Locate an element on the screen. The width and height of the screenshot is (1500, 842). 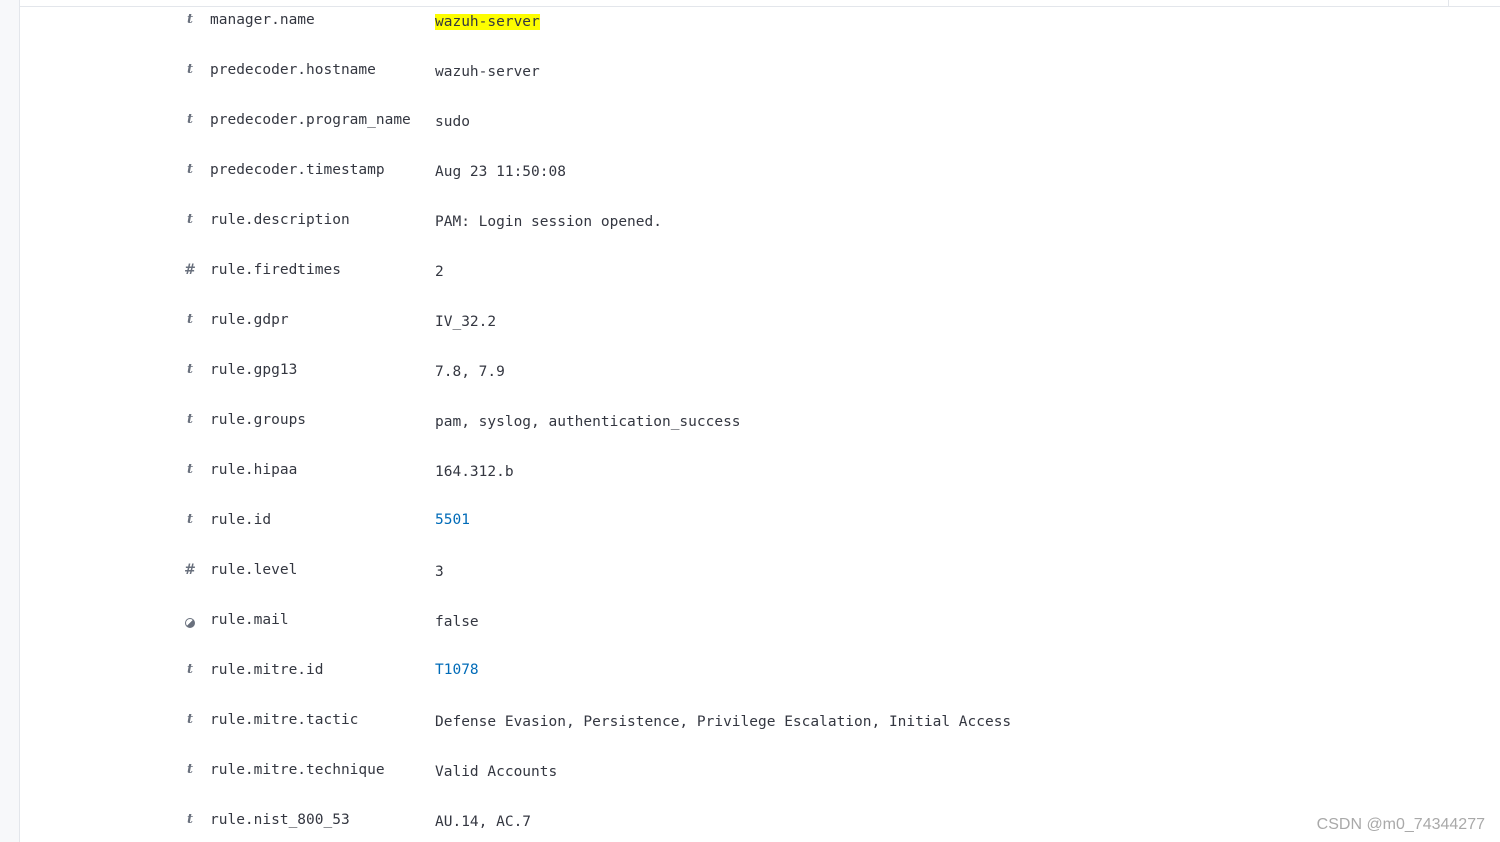
field-row: t rule.gpg13 7.8, 7.9 is located at coordinates (750, 375).